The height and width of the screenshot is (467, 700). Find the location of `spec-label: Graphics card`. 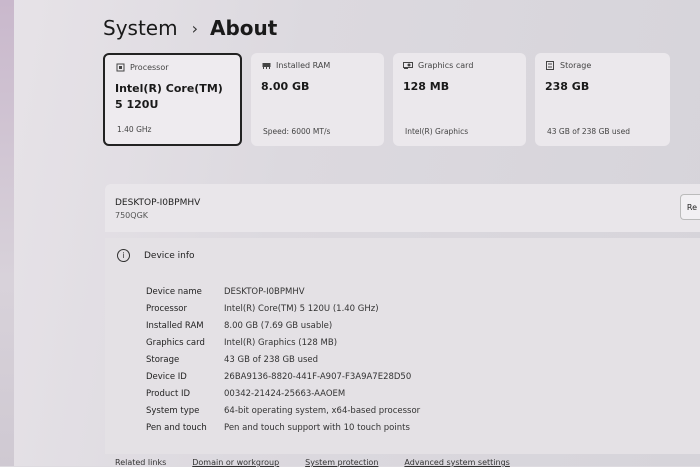

spec-label: Graphics card is located at coordinates (446, 65).